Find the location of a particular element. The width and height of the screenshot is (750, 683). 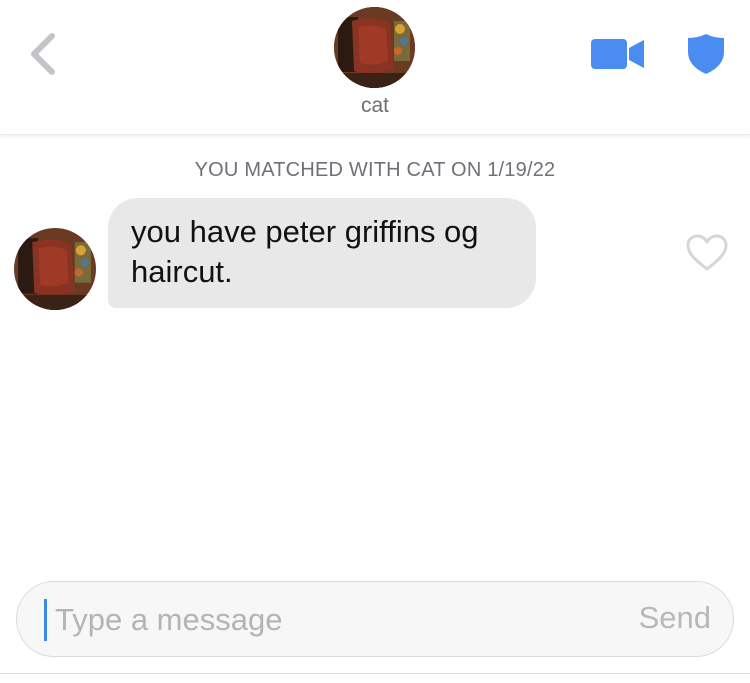

video-camera-icon is located at coordinates (617, 54).